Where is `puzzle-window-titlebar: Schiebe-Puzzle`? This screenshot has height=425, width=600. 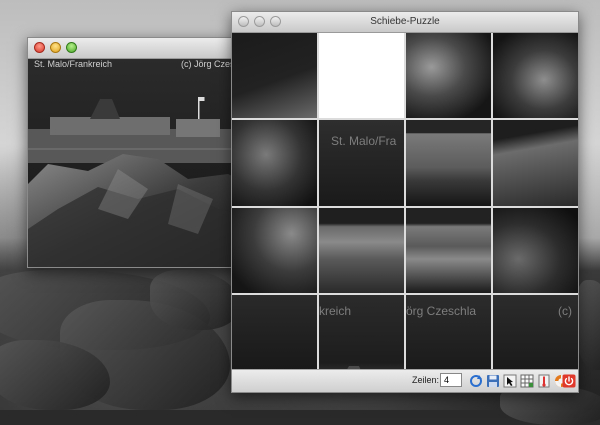
puzzle-window-titlebar: Schiebe-Puzzle is located at coordinates (405, 22).